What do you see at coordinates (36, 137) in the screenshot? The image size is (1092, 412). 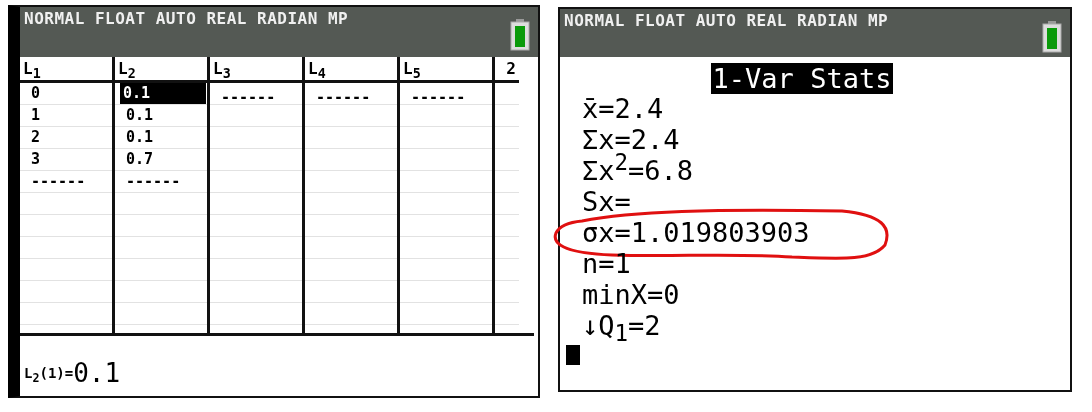 I see `table-cell: 2` at bounding box center [36, 137].